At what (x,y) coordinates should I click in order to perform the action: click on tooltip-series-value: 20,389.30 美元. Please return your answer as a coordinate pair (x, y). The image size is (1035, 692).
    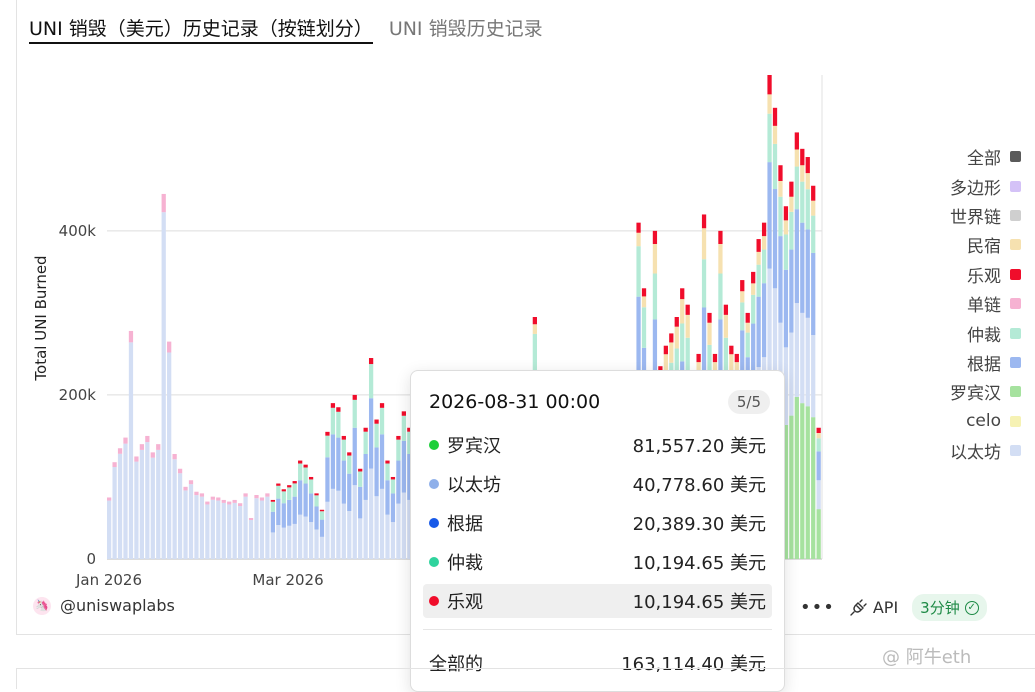
    Looking at the image, I should click on (699, 524).